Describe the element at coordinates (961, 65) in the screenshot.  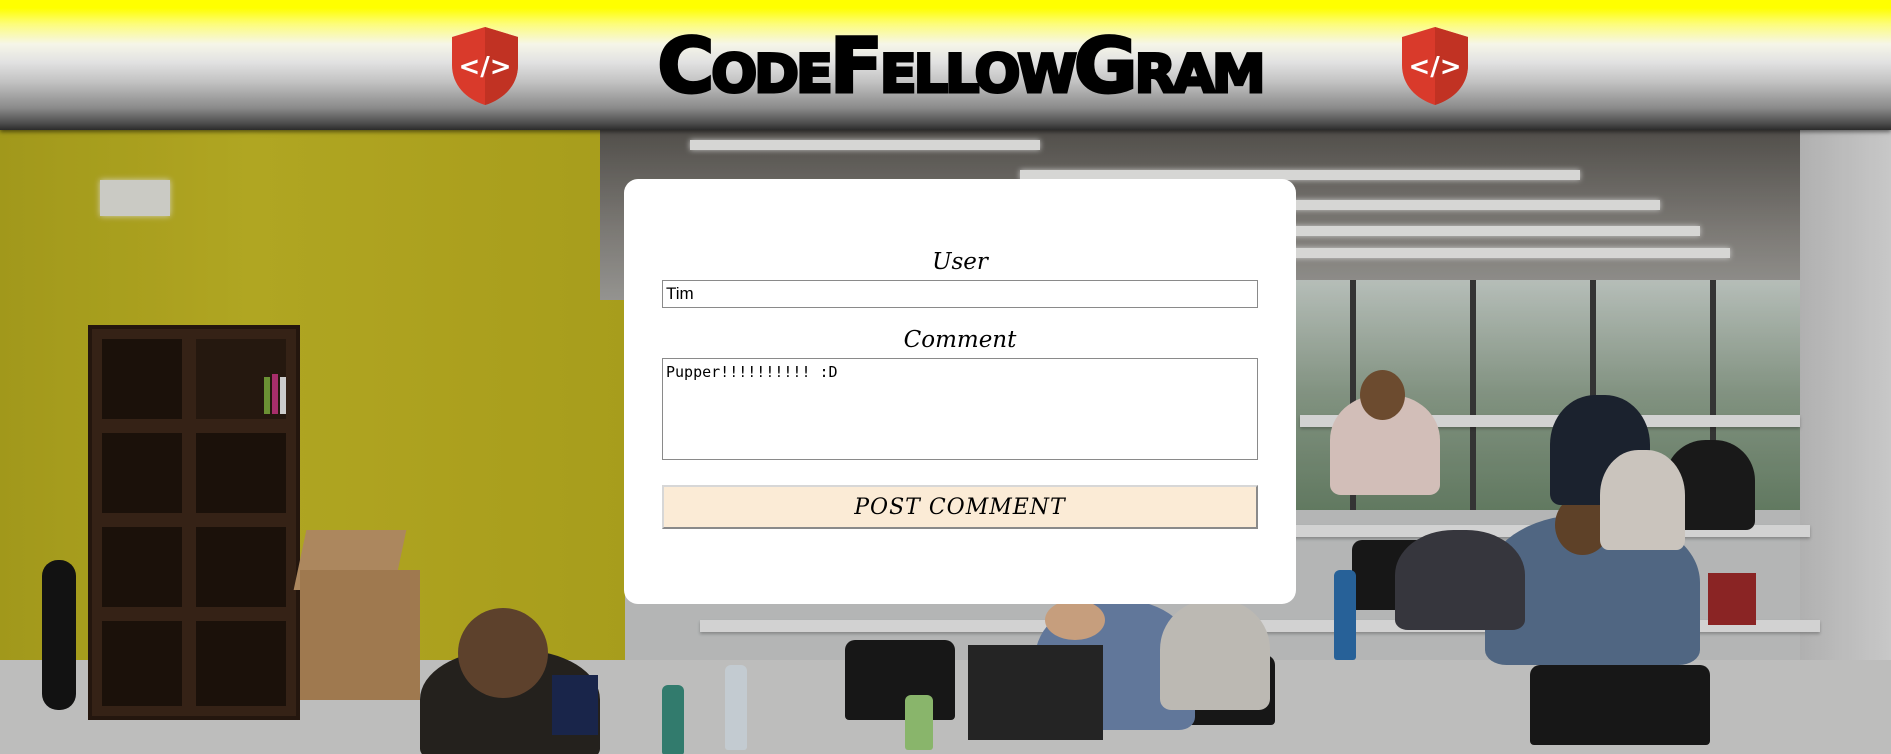
I see `site-title: CodeFellowGram` at that location.